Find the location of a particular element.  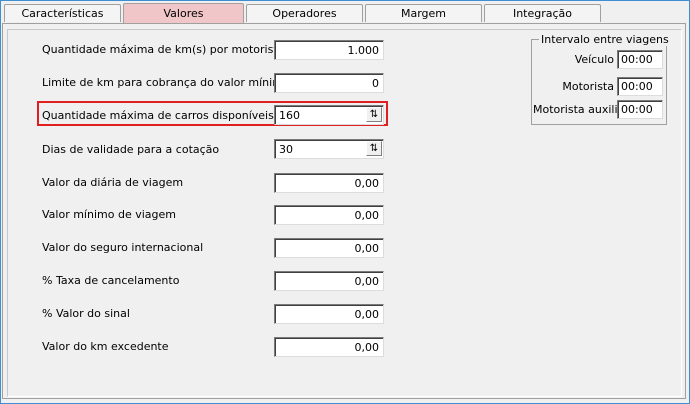

input-valor-sinal: 0,00 is located at coordinates (329, 314).